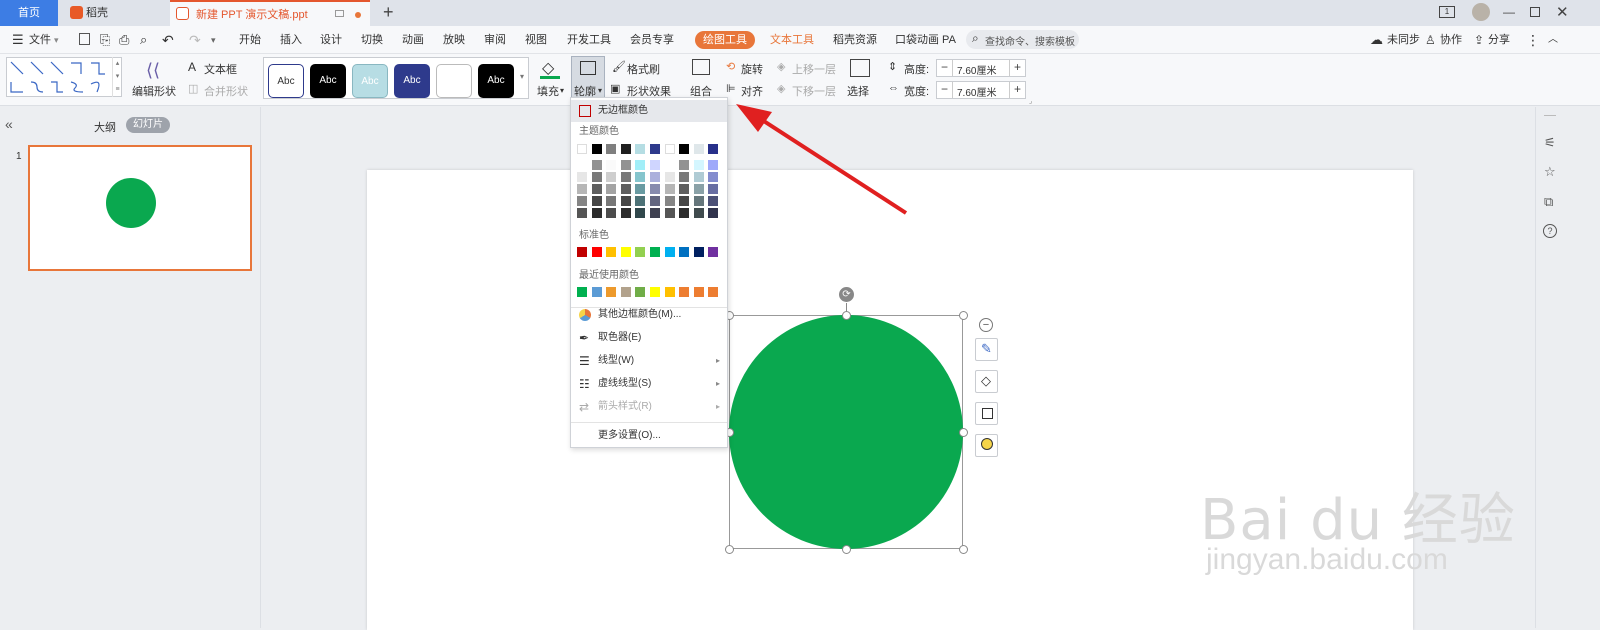 This screenshot has width=1600, height=630. Describe the element at coordinates (143, 40) in the screenshot. I see `preview-icon: ⌕` at that location.